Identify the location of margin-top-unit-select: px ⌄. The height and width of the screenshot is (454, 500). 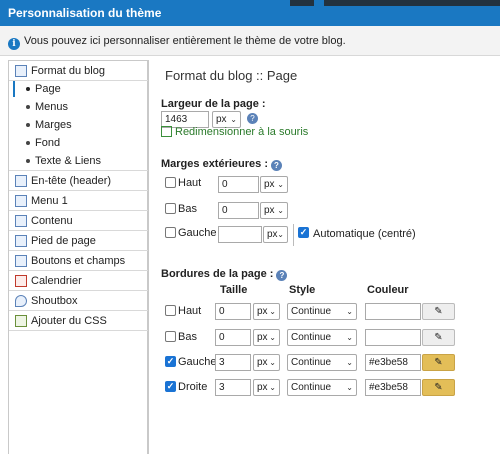
(274, 184).